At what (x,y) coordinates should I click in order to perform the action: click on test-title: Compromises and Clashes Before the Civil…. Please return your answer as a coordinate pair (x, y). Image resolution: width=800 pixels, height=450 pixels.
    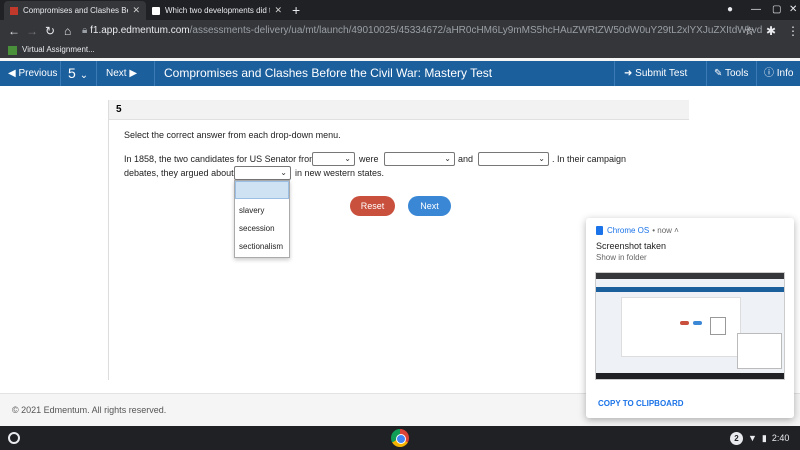
    Looking at the image, I should click on (328, 73).